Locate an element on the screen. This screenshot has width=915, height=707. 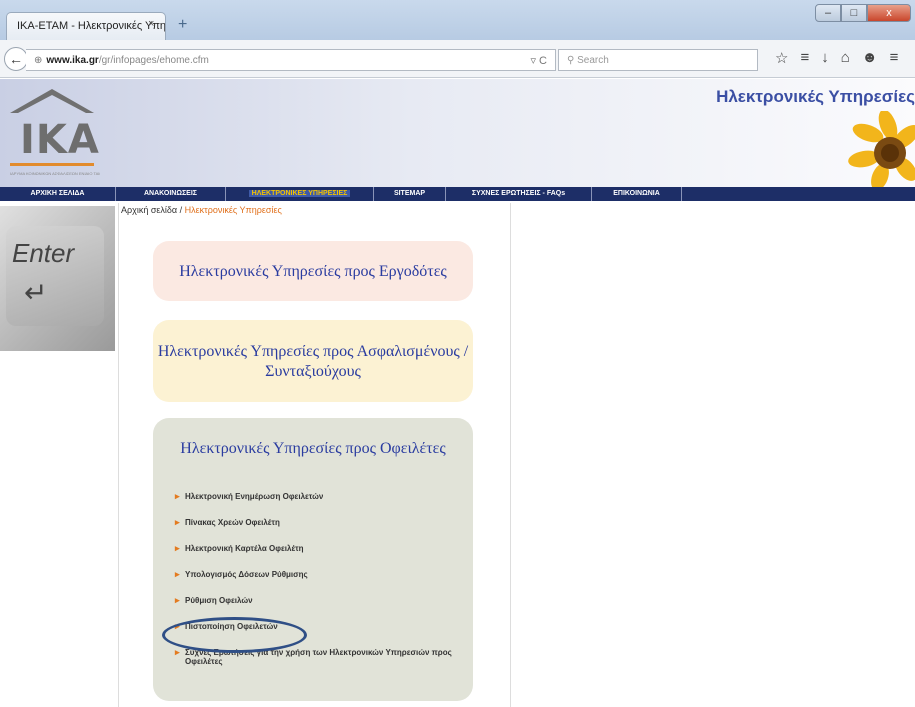
enter-key-image: Enter ↵ is located at coordinates (57, 278).